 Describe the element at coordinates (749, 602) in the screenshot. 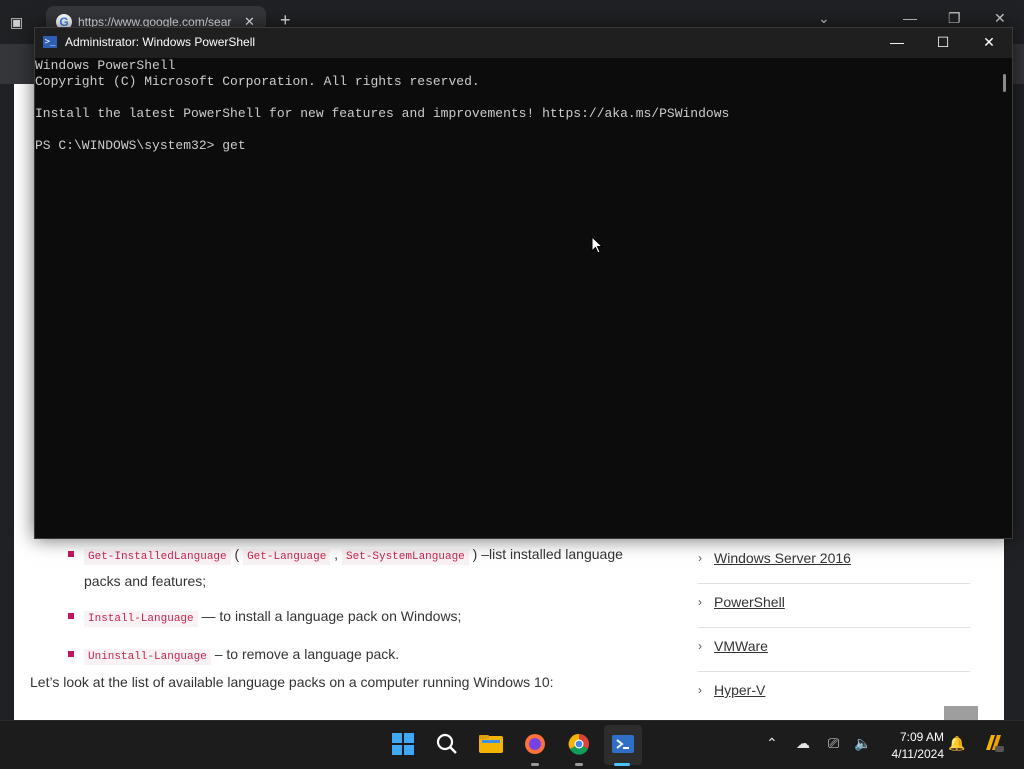

I see `sidebar-link-label: PowerShell` at that location.